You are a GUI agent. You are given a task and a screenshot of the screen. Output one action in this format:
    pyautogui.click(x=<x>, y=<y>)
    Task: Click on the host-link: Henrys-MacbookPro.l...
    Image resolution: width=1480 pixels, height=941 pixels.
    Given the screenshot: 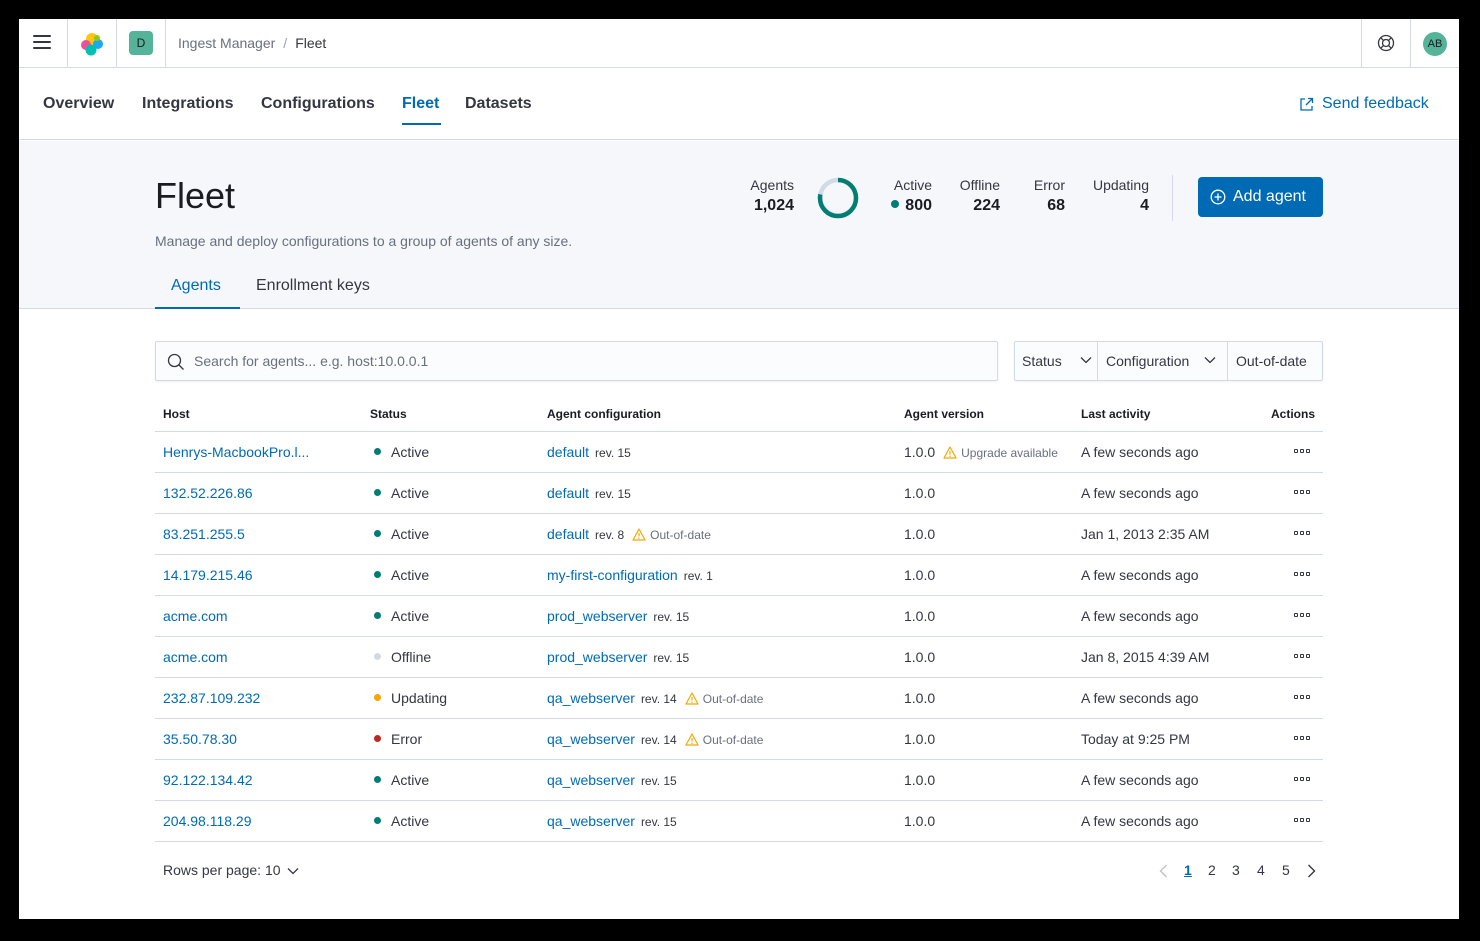 What is the action you would take?
    pyautogui.click(x=236, y=452)
    